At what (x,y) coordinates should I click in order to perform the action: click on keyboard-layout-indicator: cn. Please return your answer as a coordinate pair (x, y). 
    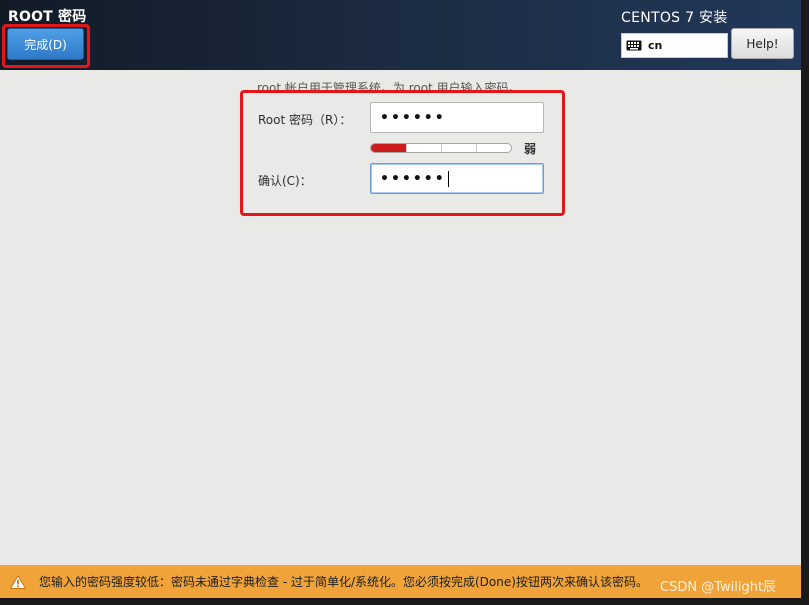
    Looking at the image, I should click on (674, 45).